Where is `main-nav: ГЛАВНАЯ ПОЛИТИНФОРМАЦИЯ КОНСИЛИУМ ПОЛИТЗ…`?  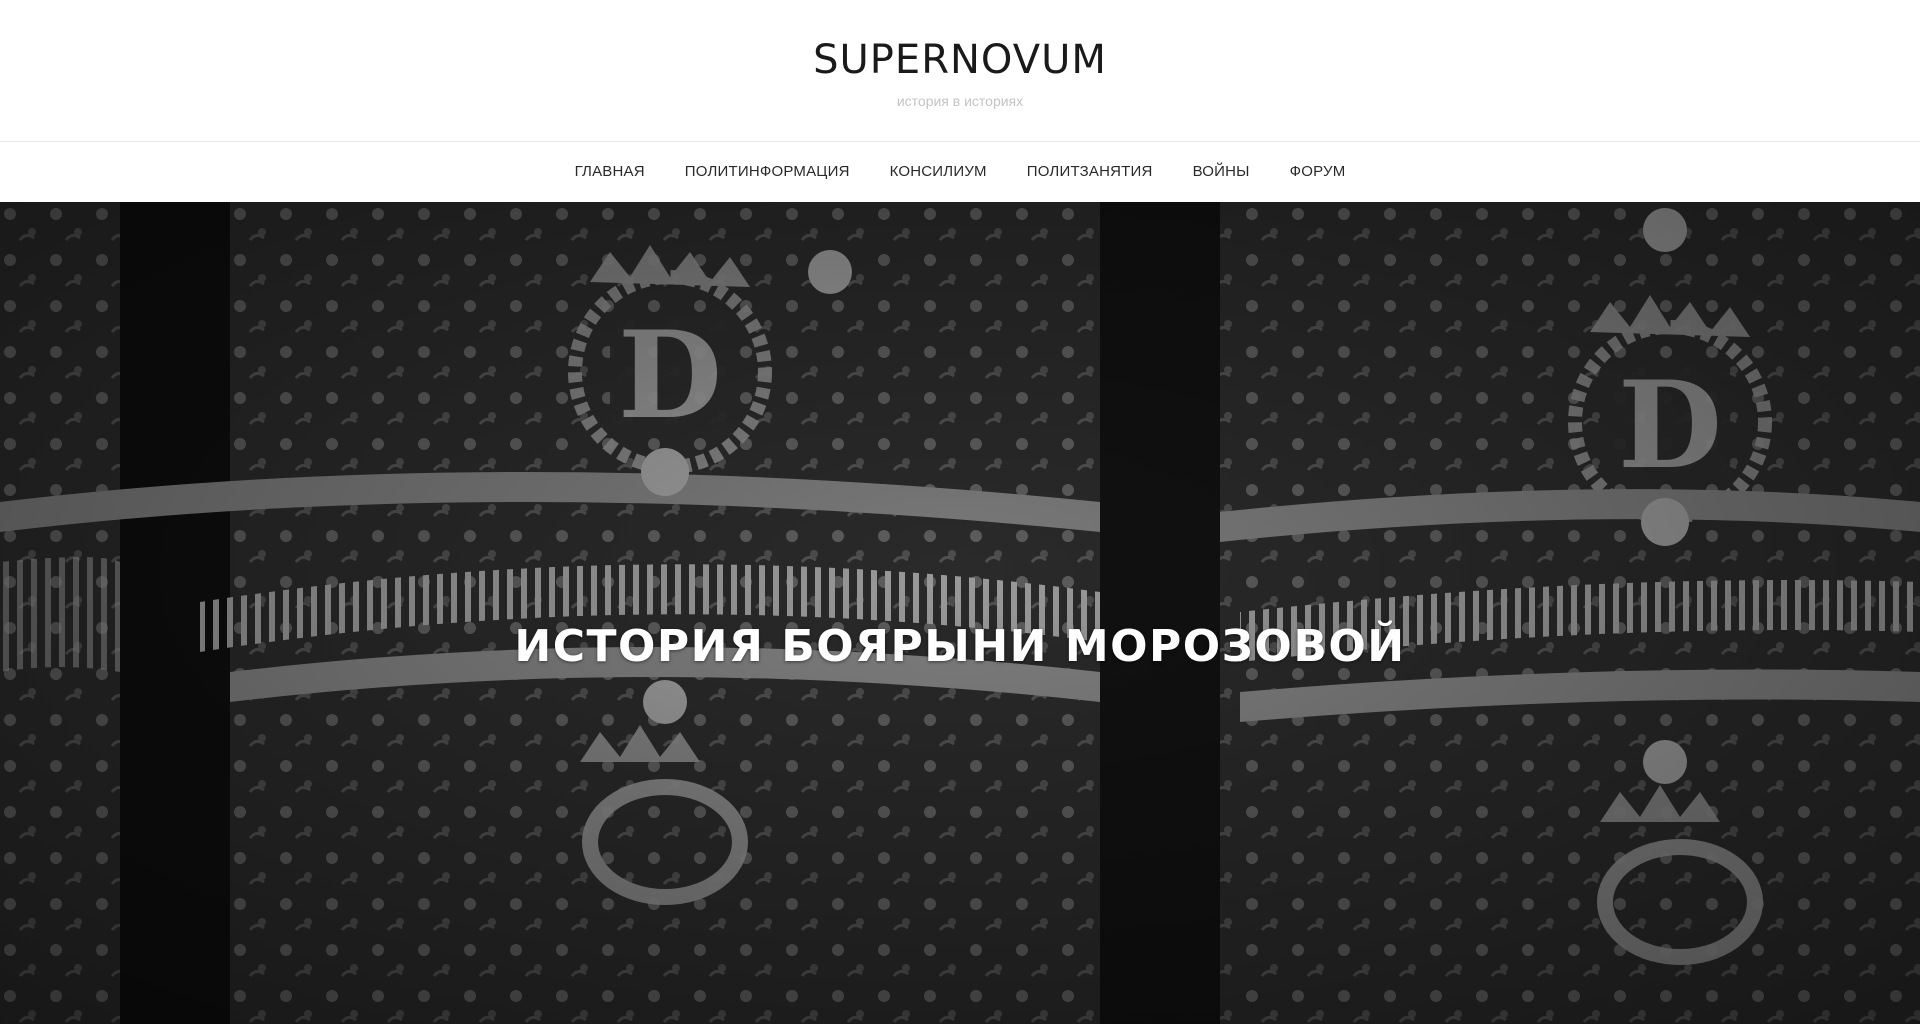
main-nav: ГЛАВНАЯ ПОЛИТИНФОРМАЦИЯ КОНСИЛИУМ ПОЛИТЗ… is located at coordinates (960, 172).